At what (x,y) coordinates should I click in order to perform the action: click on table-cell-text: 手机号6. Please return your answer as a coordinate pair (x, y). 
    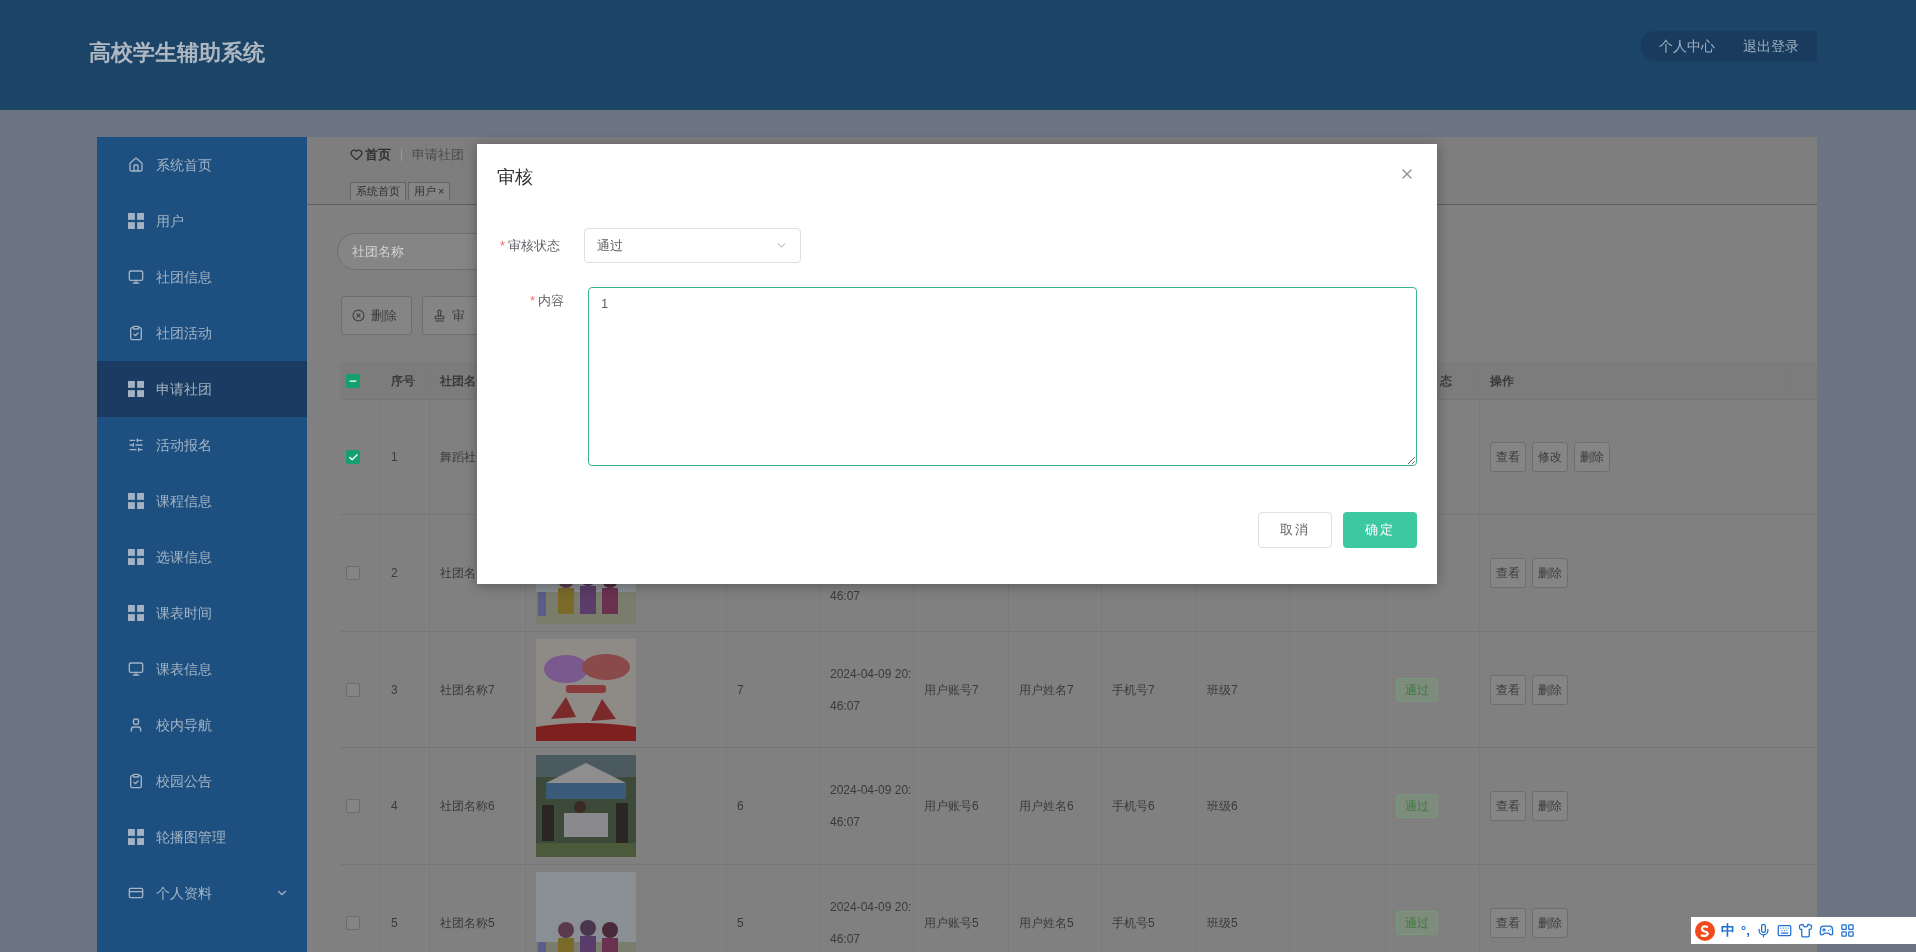
    Looking at the image, I should click on (1133, 806).